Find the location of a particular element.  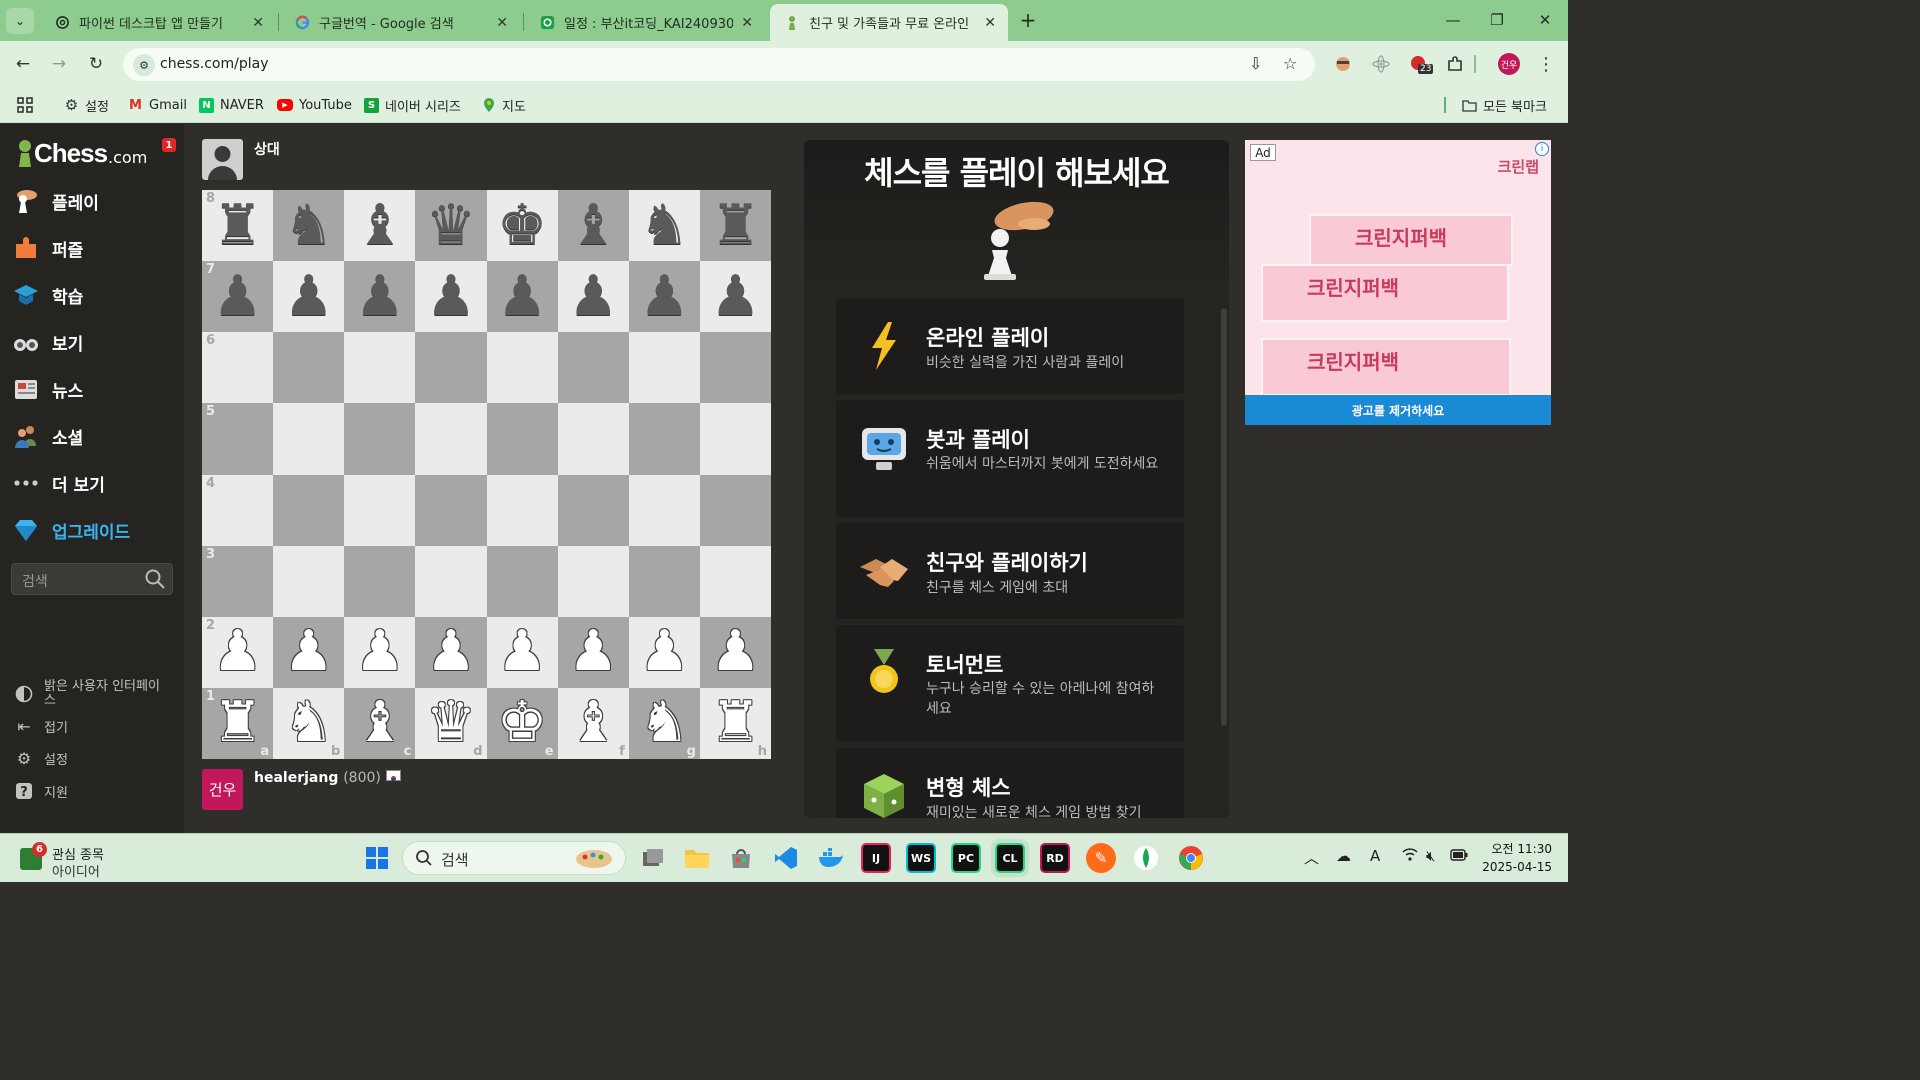

white-king-icon: ♚ is located at coordinates (522, 723).